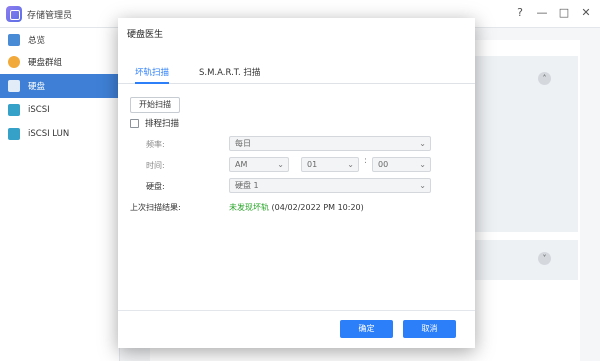 This screenshot has height=361, width=600. What do you see at coordinates (241, 164) in the screenshot?
I see `ampm-value: AM` at bounding box center [241, 164].